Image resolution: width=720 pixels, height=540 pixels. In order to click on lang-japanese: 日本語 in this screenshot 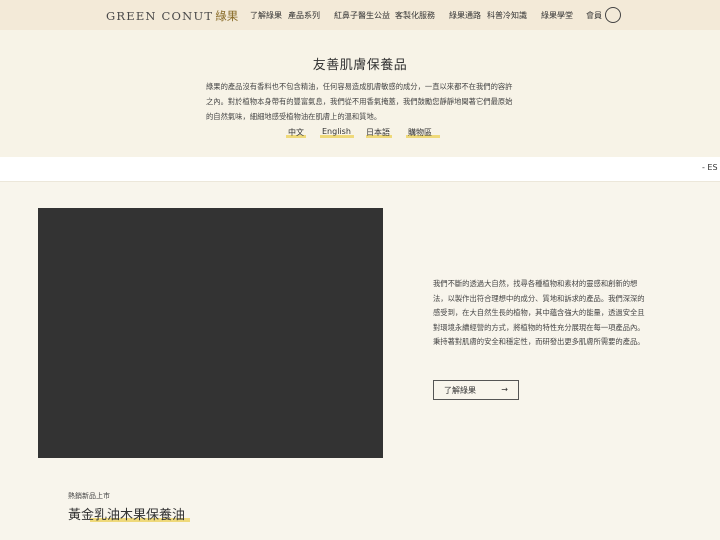, I will do `click(378, 132)`.